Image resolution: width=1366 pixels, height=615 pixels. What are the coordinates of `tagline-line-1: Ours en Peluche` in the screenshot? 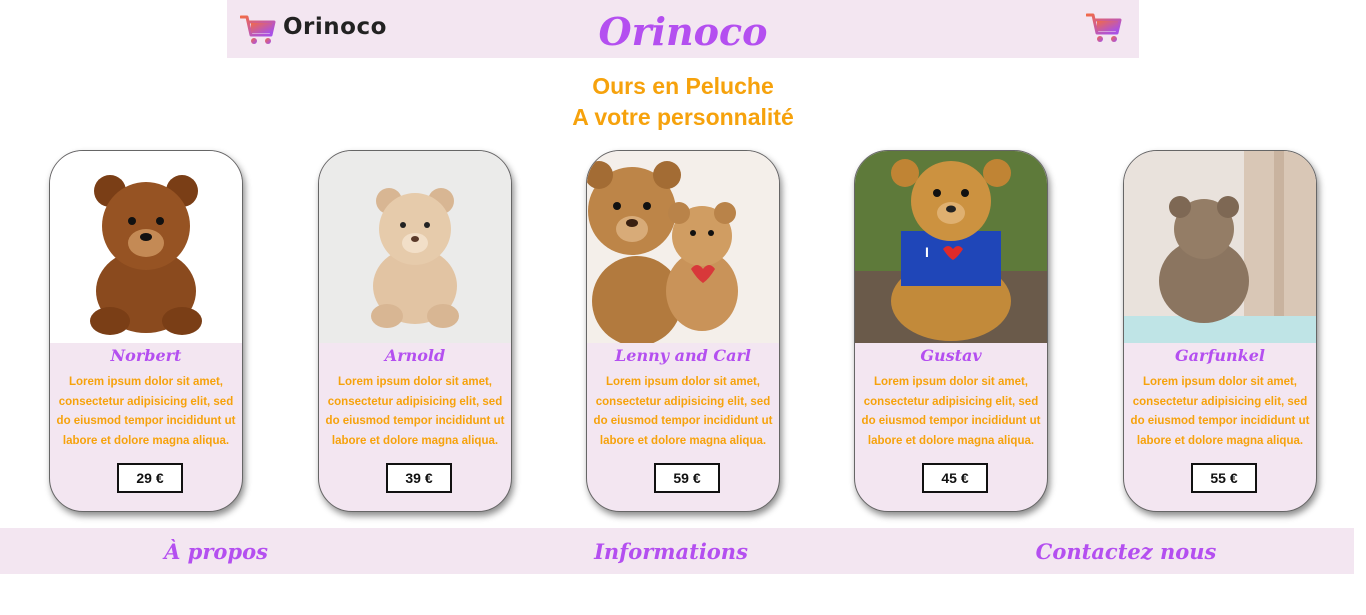 It's located at (683, 86).